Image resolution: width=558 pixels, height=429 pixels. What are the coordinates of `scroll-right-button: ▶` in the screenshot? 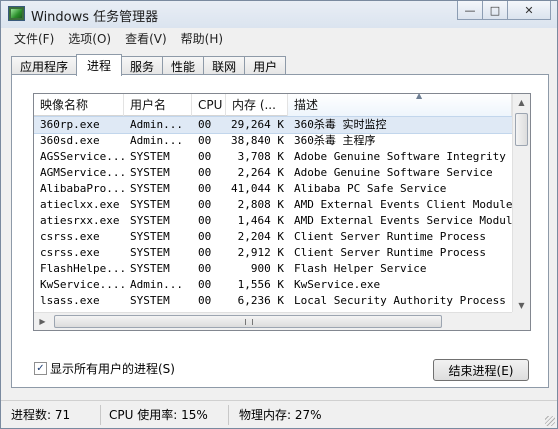 It's located at (42, 321).